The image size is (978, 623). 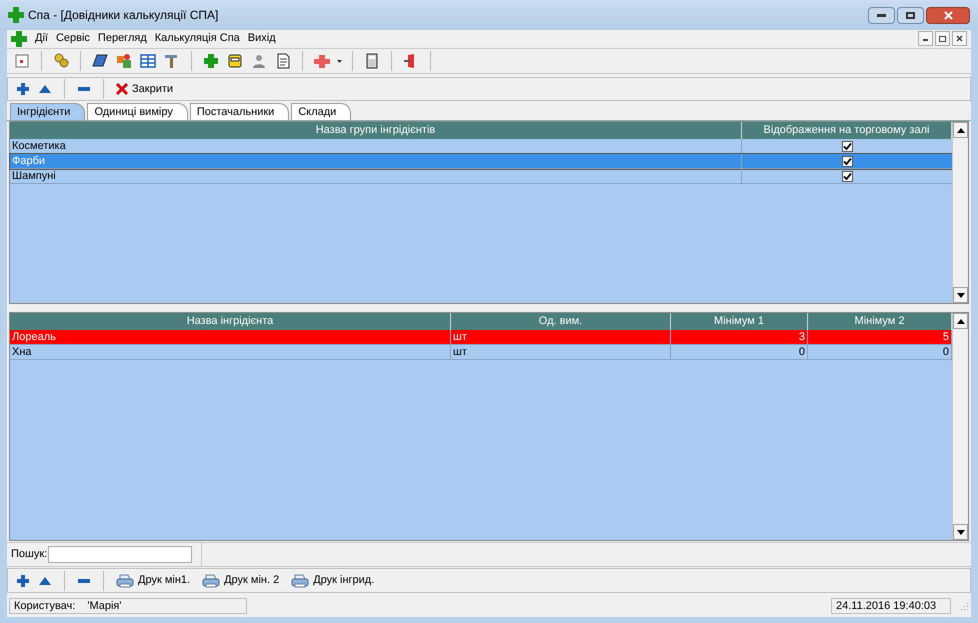 I want to click on table-cell: Шампуні, so click(x=34, y=176).